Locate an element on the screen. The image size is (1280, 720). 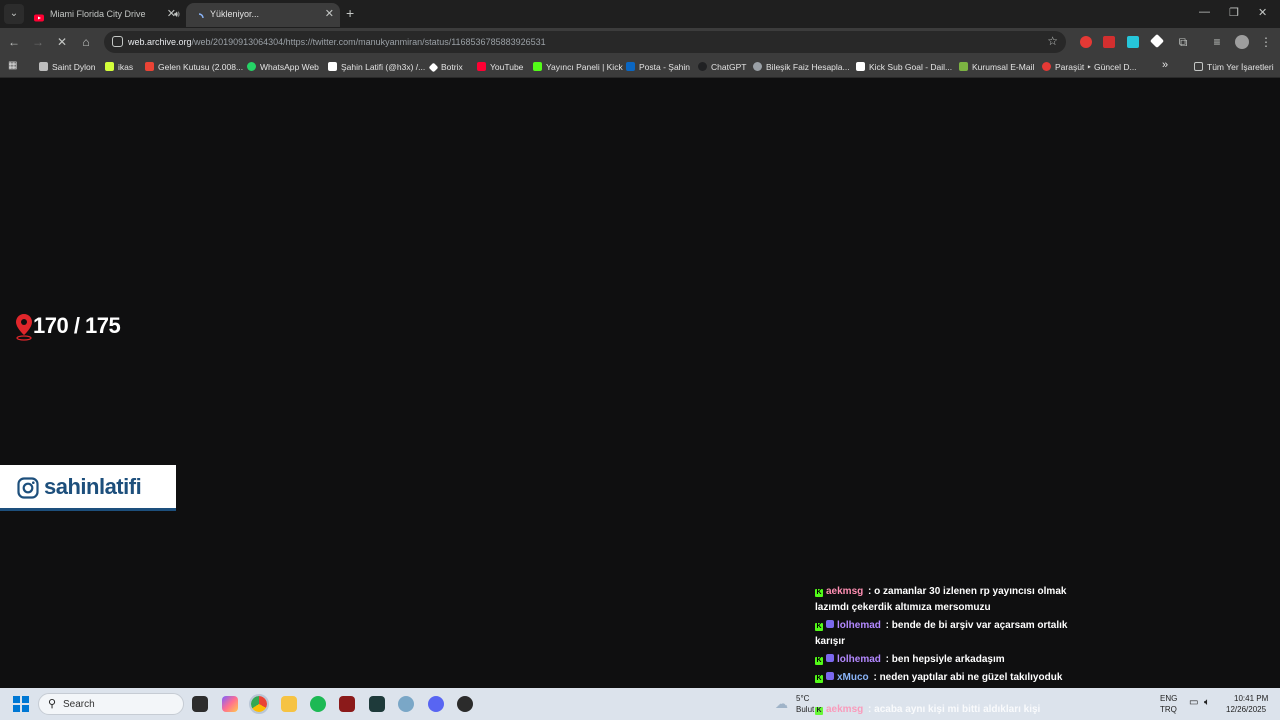
bookmark-whatsapp: WhatsApp Web is located at coordinates (283, 67).